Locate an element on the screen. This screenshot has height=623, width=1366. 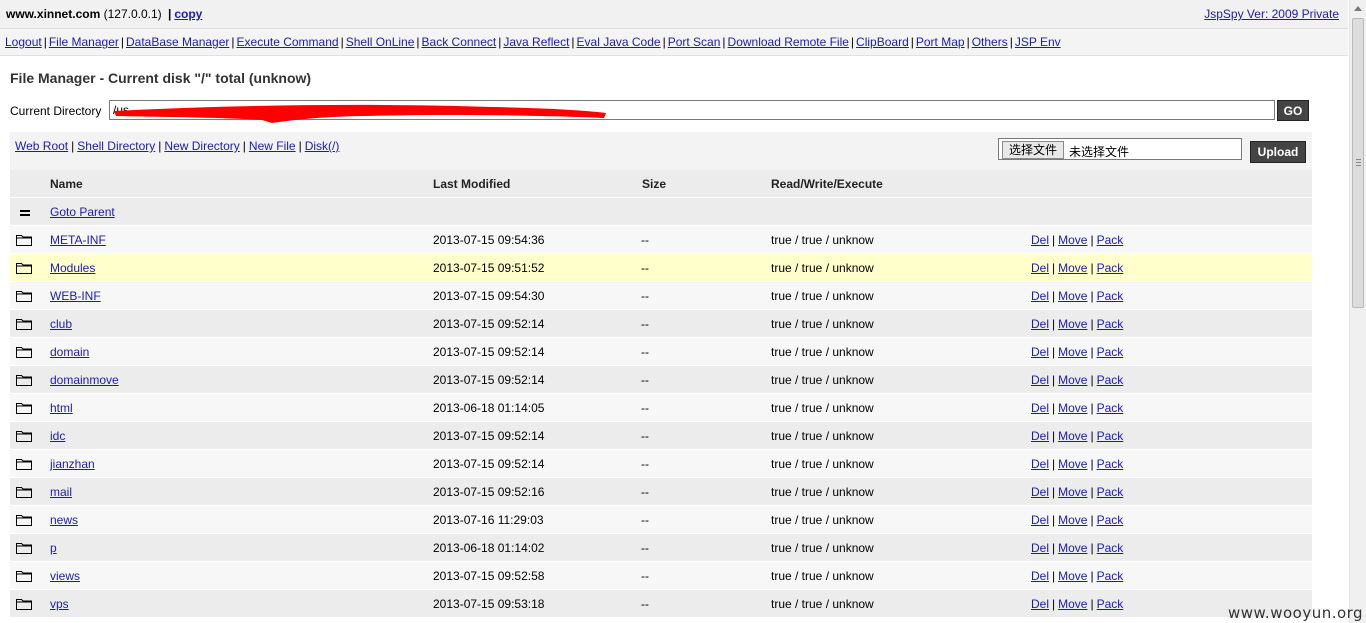
version-link: JspSpy Ver: 2009 Private is located at coordinates (1271, 14).